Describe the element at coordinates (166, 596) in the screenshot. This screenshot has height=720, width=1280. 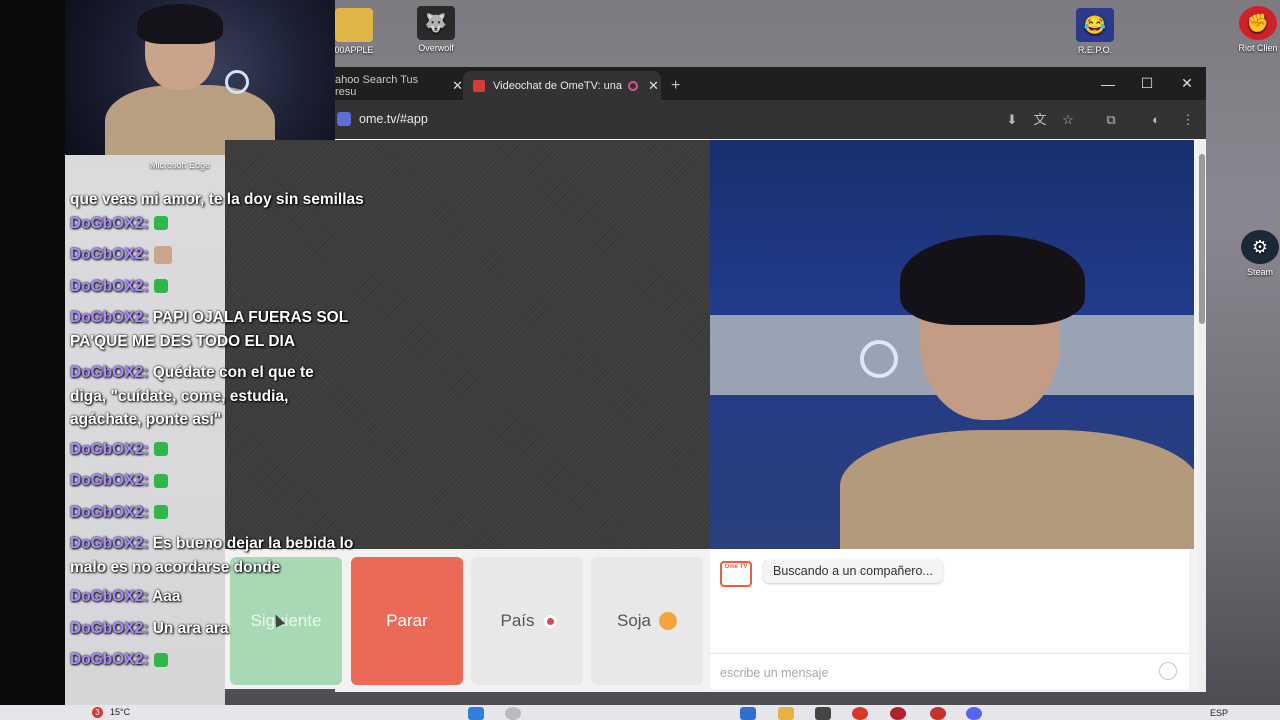
I see `chat-text: Aaa` at that location.